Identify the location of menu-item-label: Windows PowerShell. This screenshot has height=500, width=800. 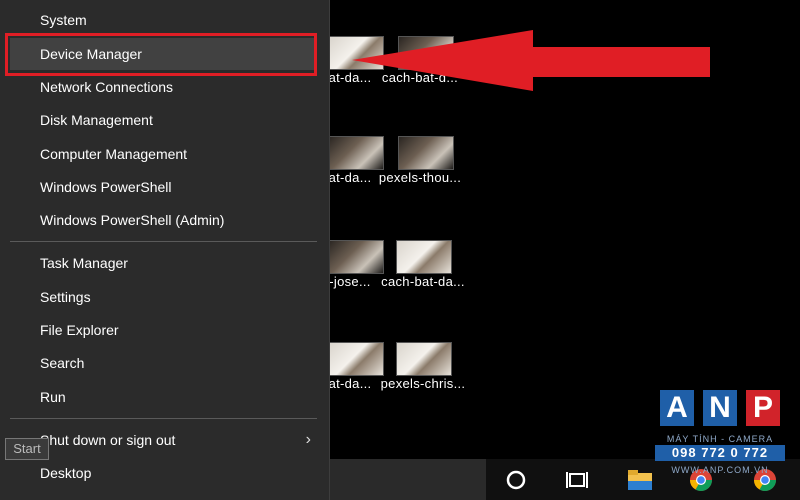
(106, 187).